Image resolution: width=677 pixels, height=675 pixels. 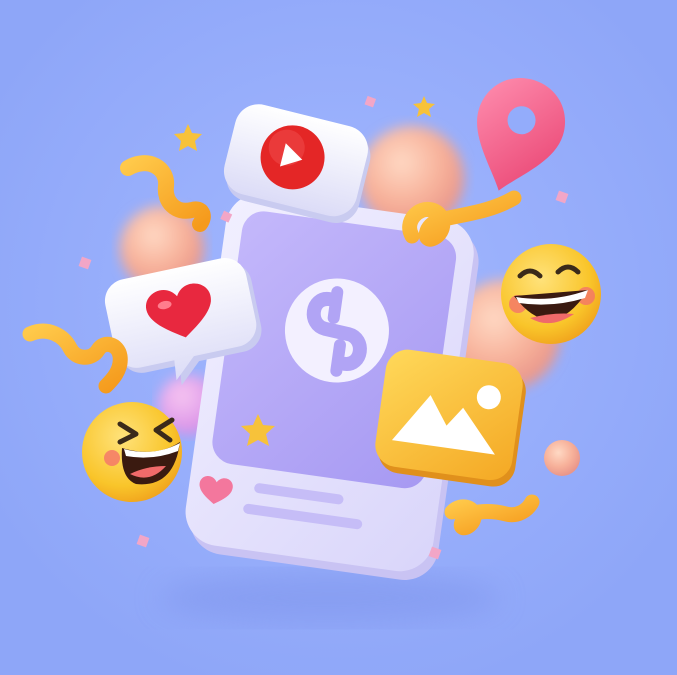 What do you see at coordinates (450, 418) in the screenshot?
I see `image-picture-icon` at bounding box center [450, 418].